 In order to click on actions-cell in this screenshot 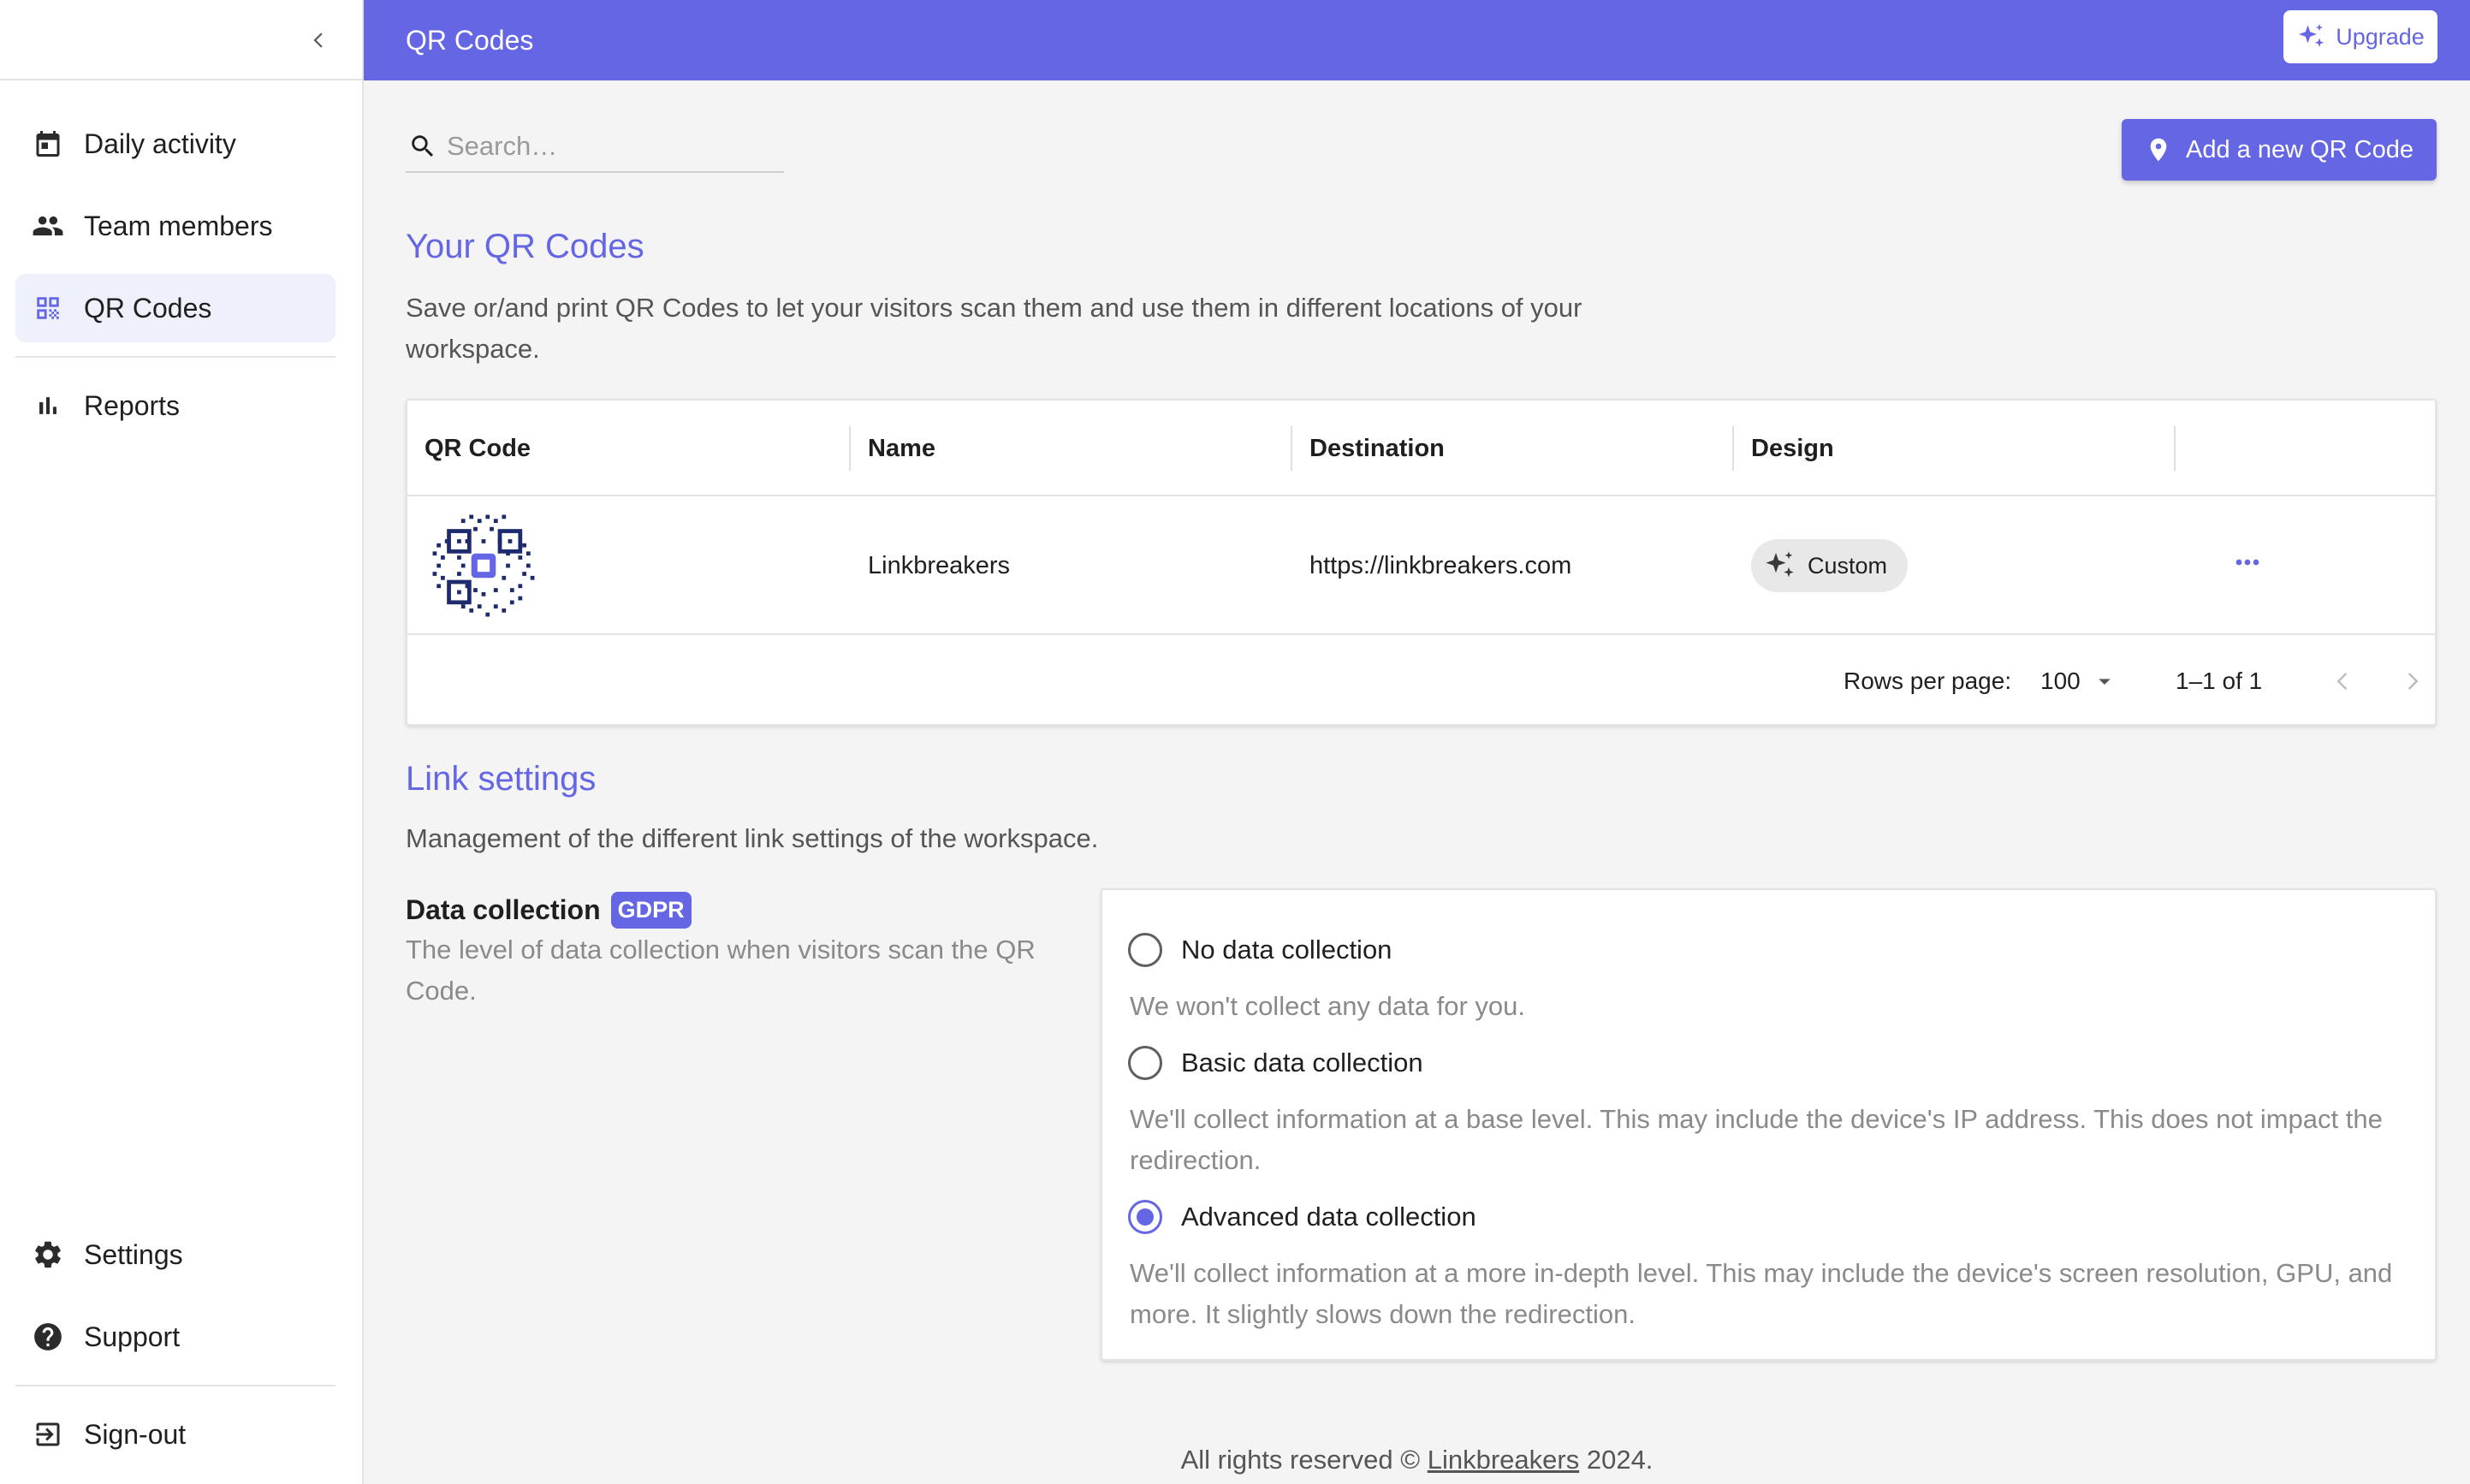, I will do `click(2239, 566)`.